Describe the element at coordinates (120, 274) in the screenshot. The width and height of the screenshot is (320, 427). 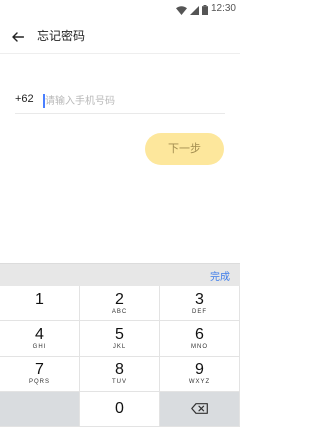
I see `keyboard-toolbar: 完成` at that location.